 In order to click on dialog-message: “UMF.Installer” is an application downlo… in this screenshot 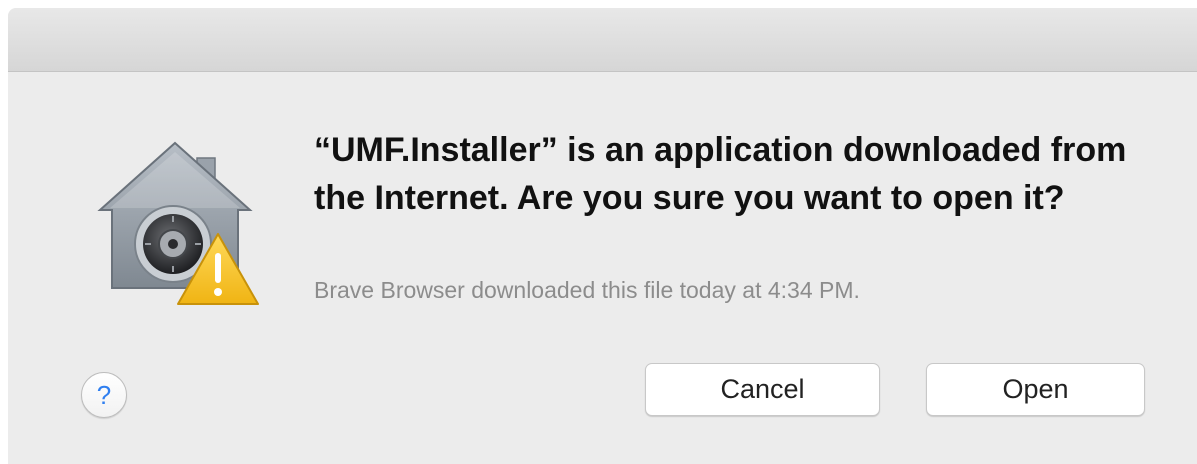, I will do `click(720, 174)`.